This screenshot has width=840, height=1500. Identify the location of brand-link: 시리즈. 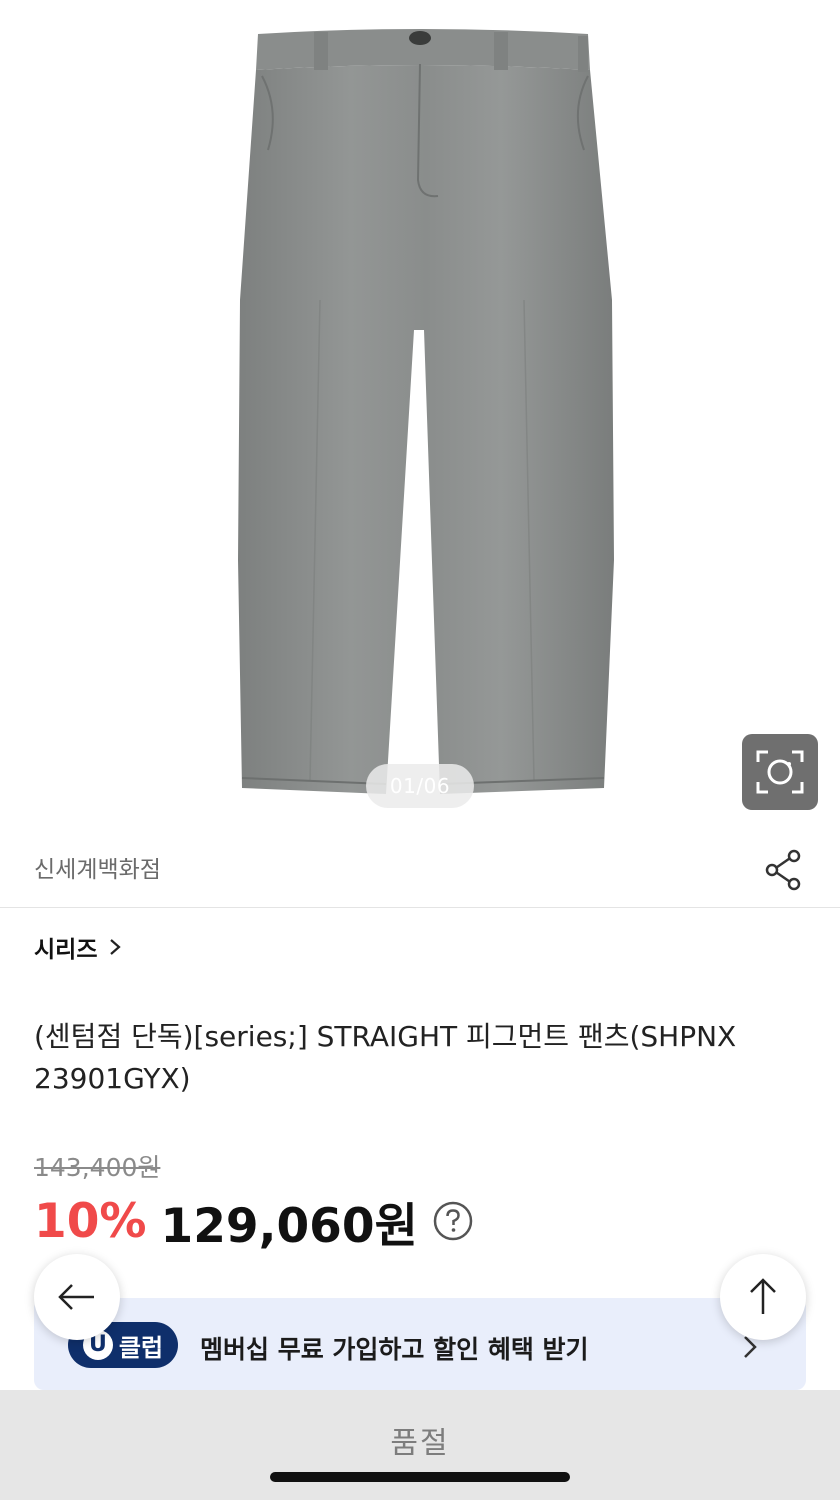
(78, 947).